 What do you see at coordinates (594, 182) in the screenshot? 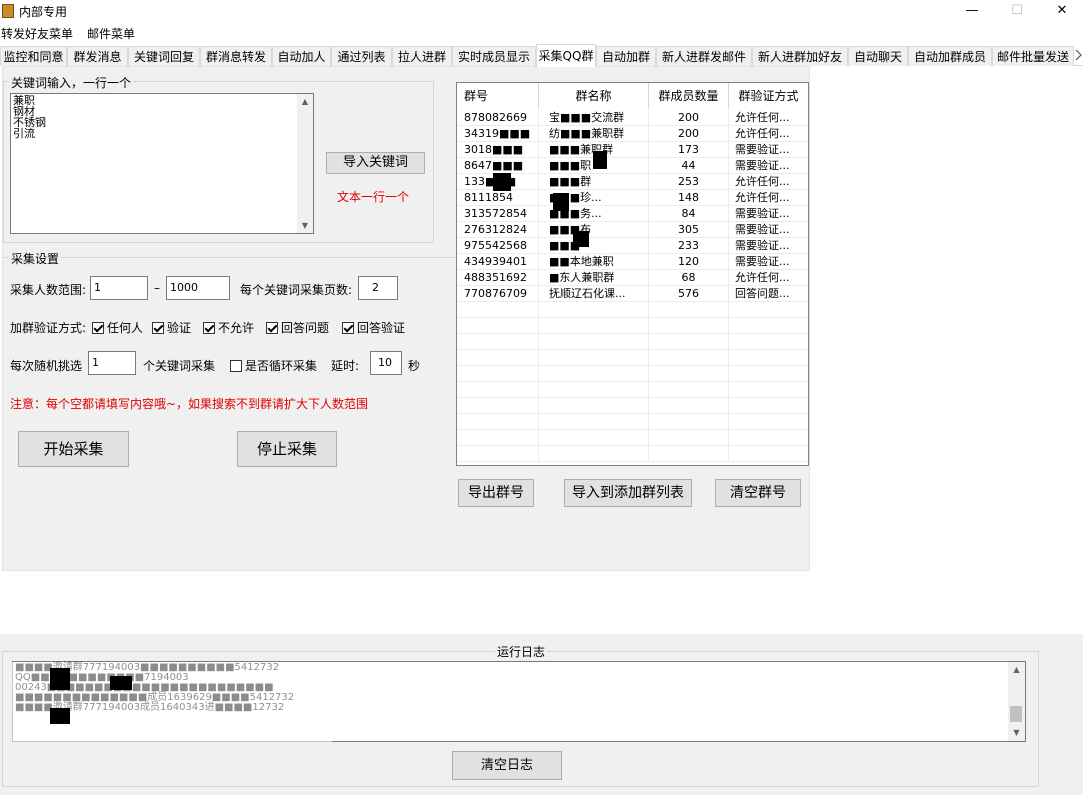
I see `cell-group-name: ■■■群` at bounding box center [594, 182].